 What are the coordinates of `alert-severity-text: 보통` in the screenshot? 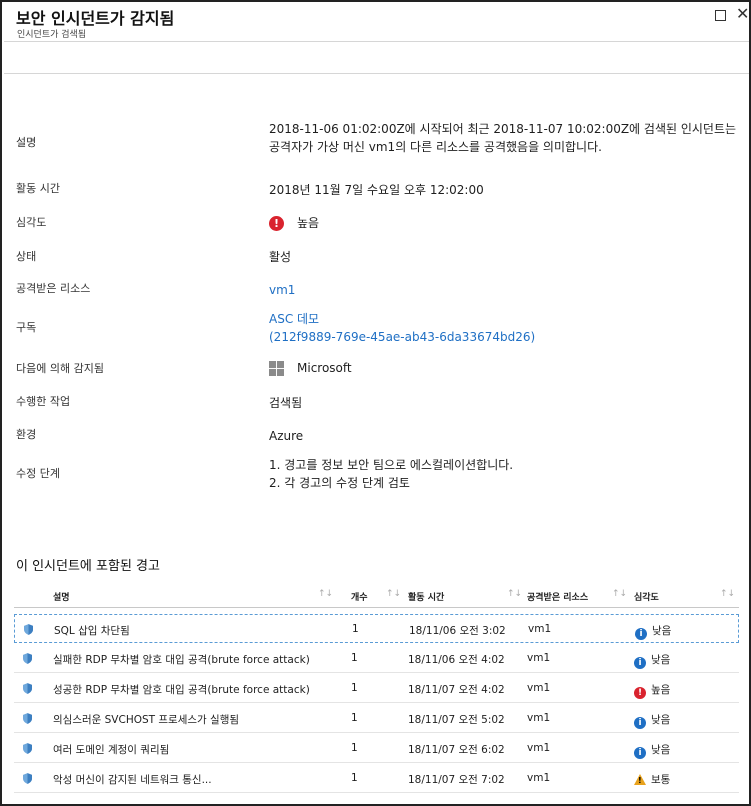 It's located at (661, 780).